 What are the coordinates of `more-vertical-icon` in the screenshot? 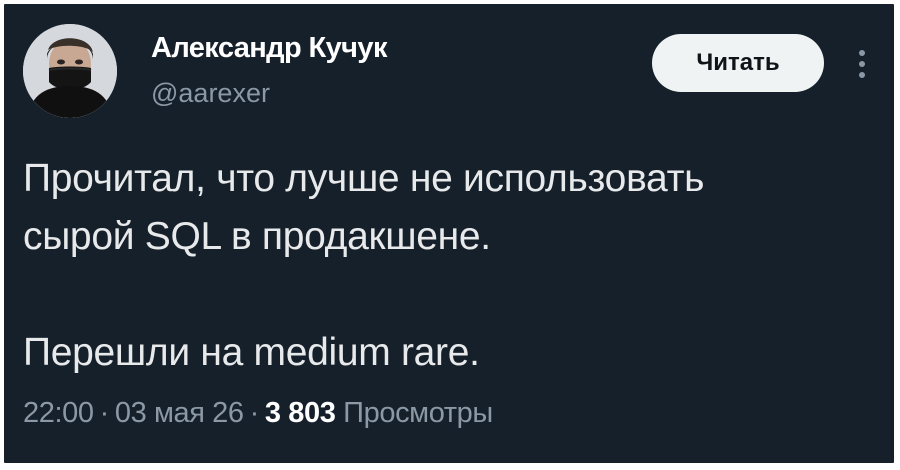 It's located at (862, 64).